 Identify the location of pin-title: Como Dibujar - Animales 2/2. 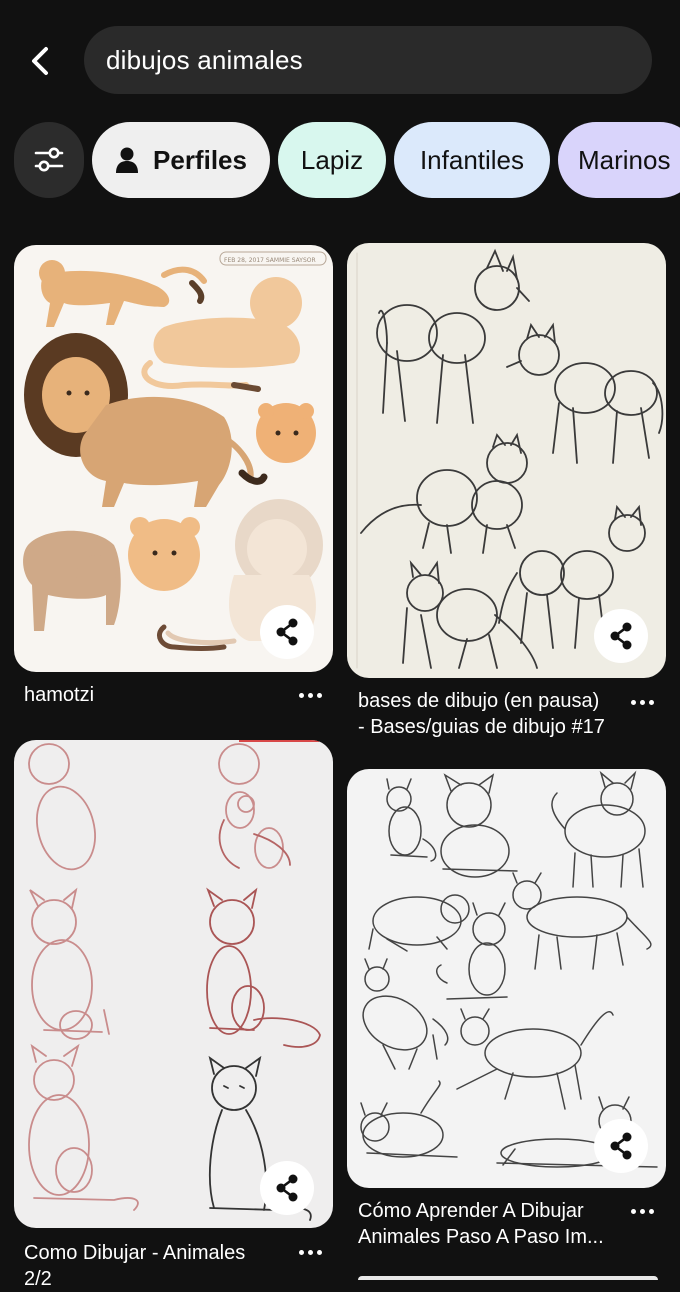
(154, 1266).